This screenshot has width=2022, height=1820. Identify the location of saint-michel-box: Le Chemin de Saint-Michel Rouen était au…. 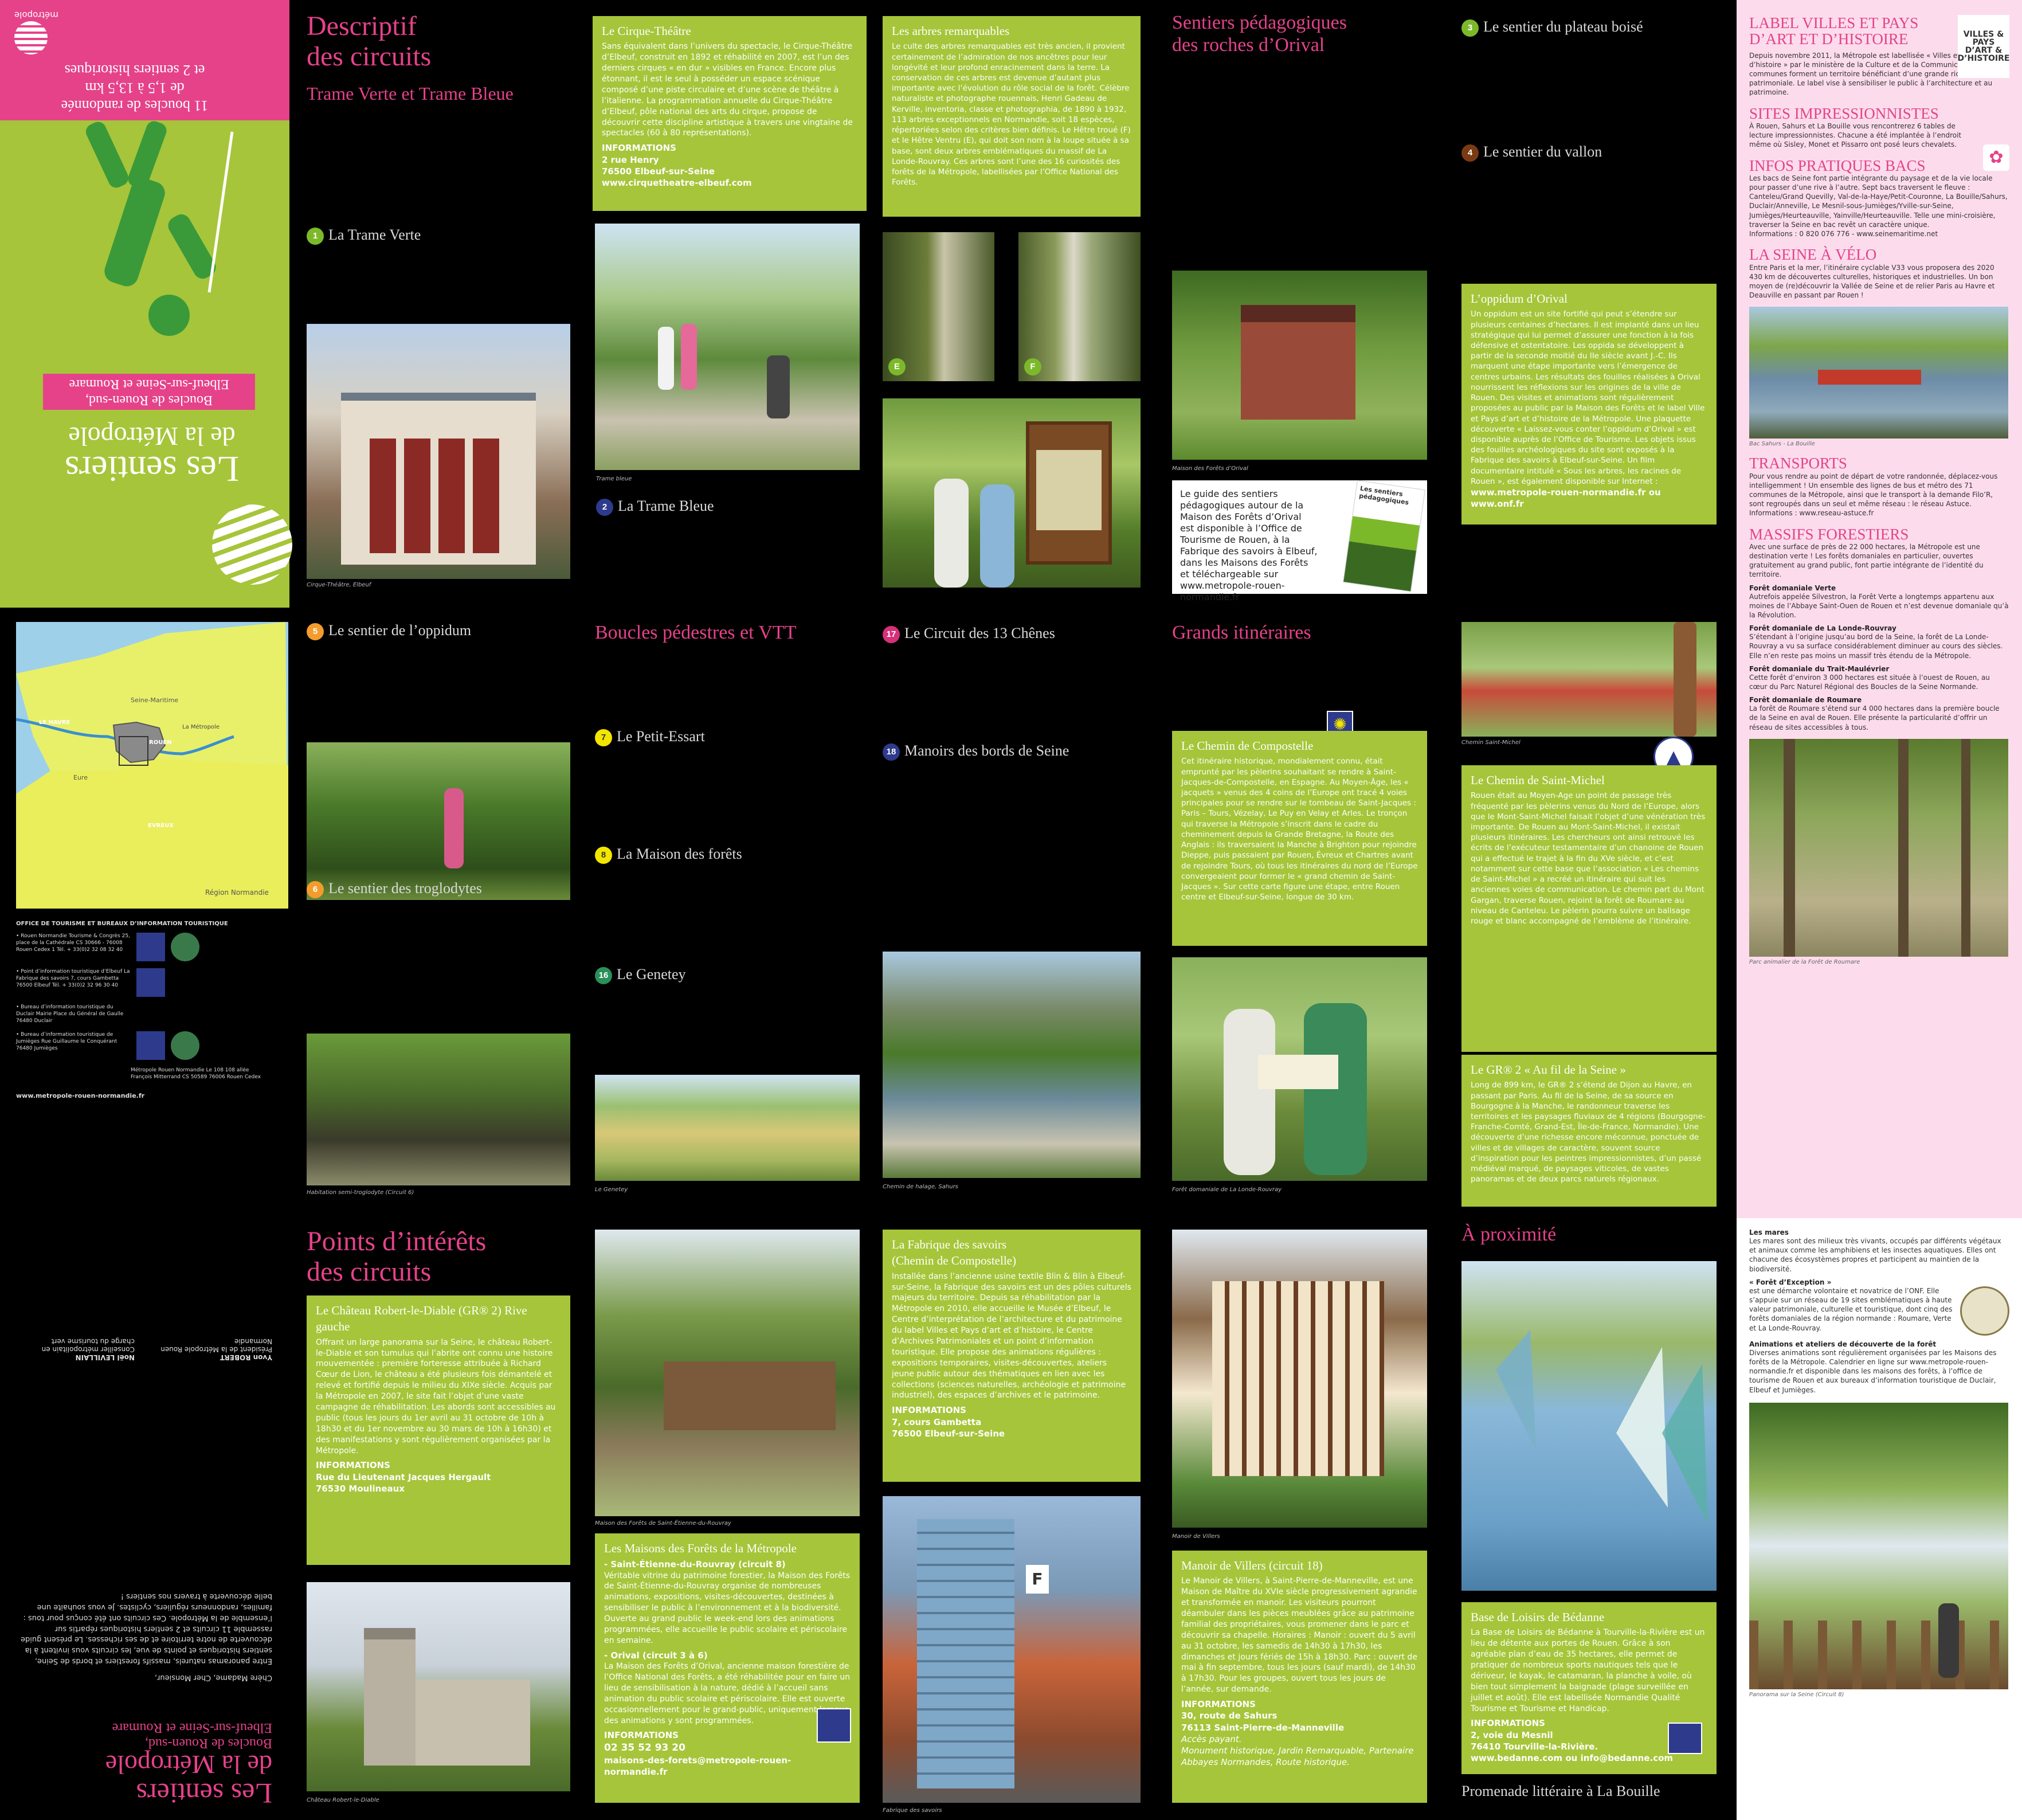
(1589, 909).